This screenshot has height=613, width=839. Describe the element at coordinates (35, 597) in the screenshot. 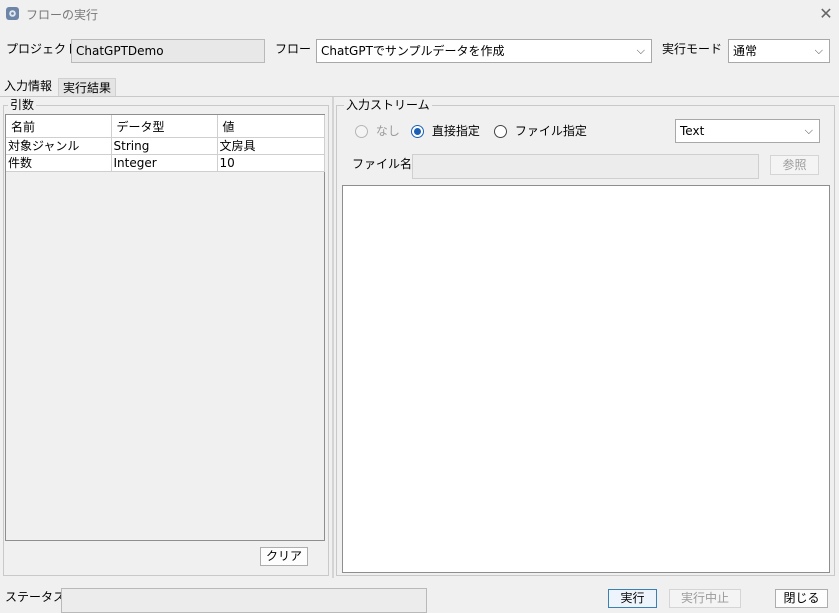

I see `status-label: ステータス` at that location.